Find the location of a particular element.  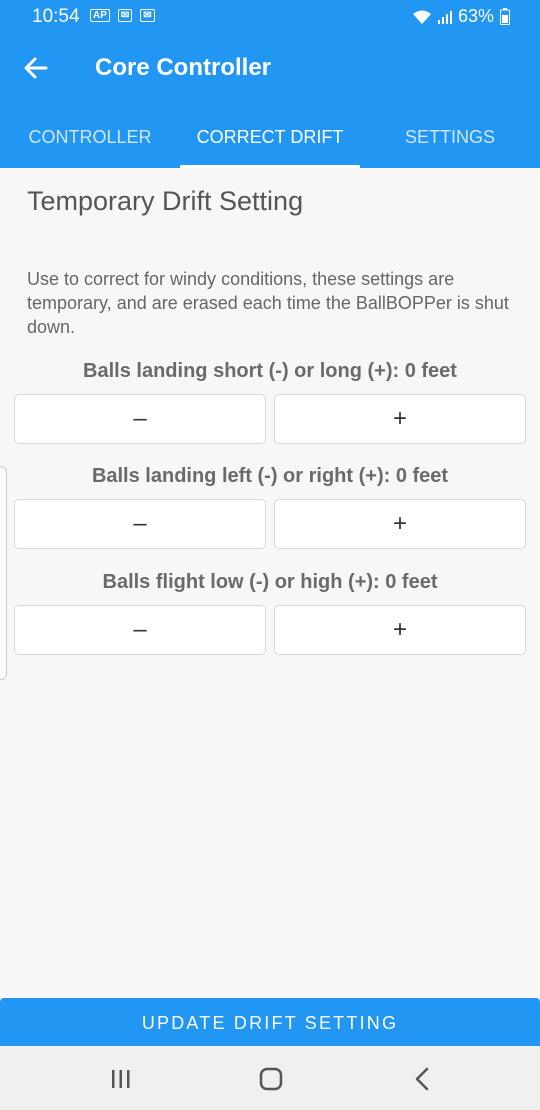

short-long-plus-button: + is located at coordinates (400, 419).